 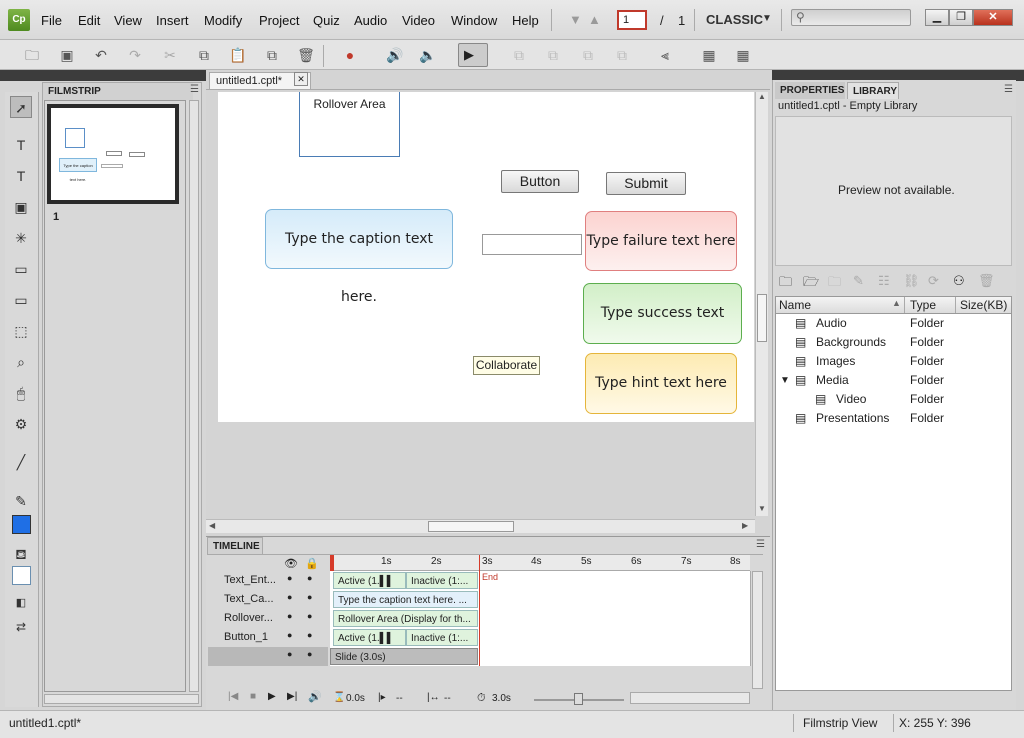 I want to click on export-icon: 🗀, so click(x=834, y=284).